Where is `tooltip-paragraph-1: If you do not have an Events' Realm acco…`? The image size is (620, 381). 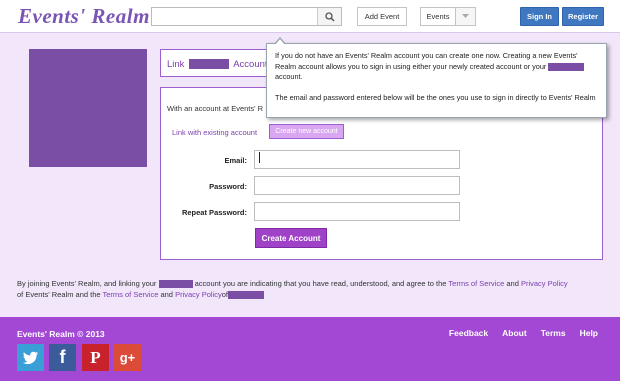
tooltip-paragraph-1: If you do not have an Events' Realm acco… is located at coordinates (436, 67).